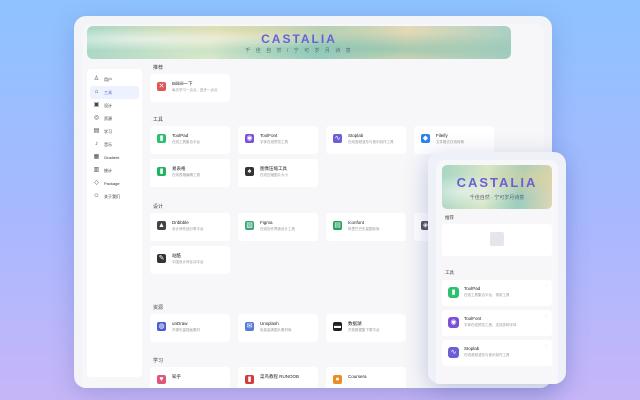 The width and height of the screenshot is (640, 400). I want to click on card-title: Stoplab, so click(356, 135).